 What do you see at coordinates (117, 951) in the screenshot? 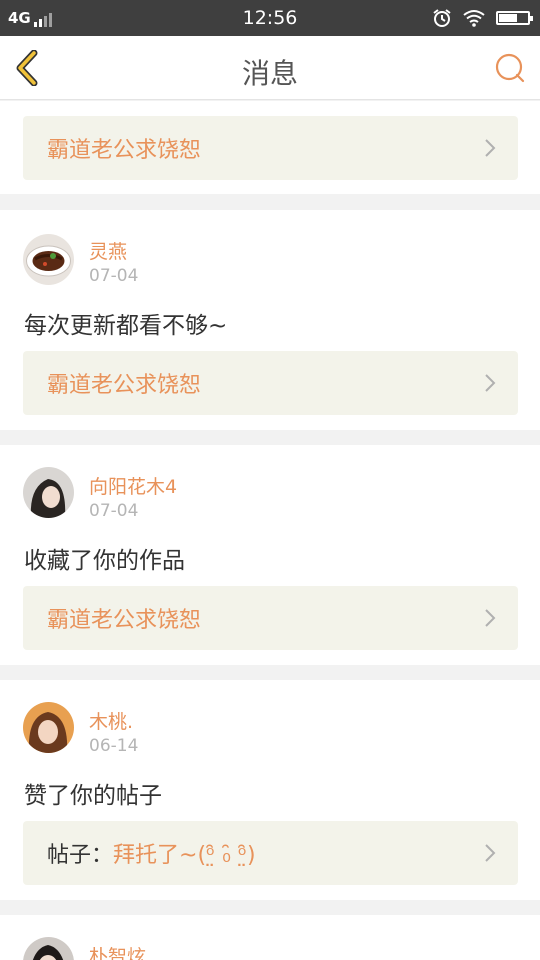
I see `username: 朴智炫` at bounding box center [117, 951].